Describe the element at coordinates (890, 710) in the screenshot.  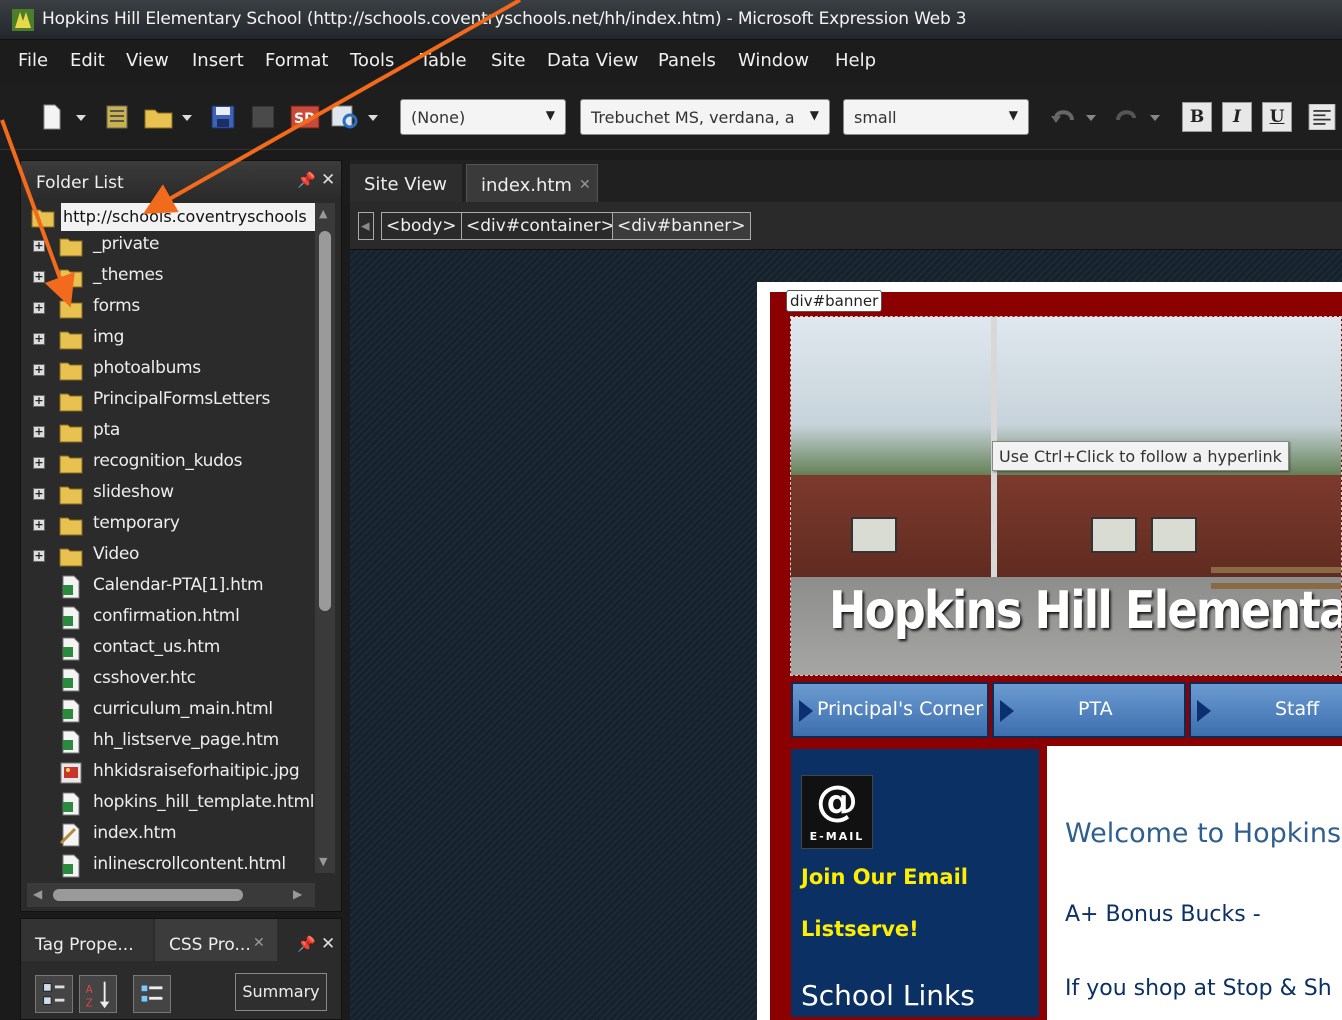
I see `nav-principals-corner: Principal's Corner` at that location.